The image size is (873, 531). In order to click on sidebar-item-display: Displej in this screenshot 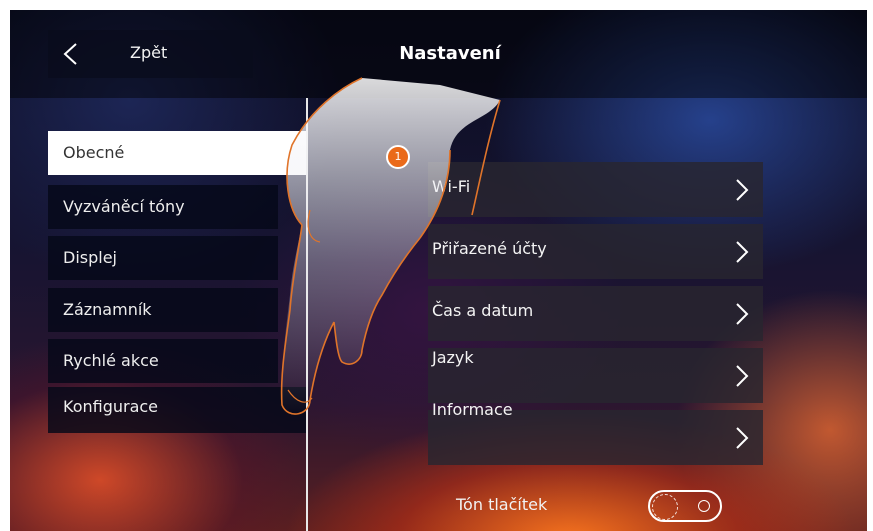, I will do `click(163, 258)`.